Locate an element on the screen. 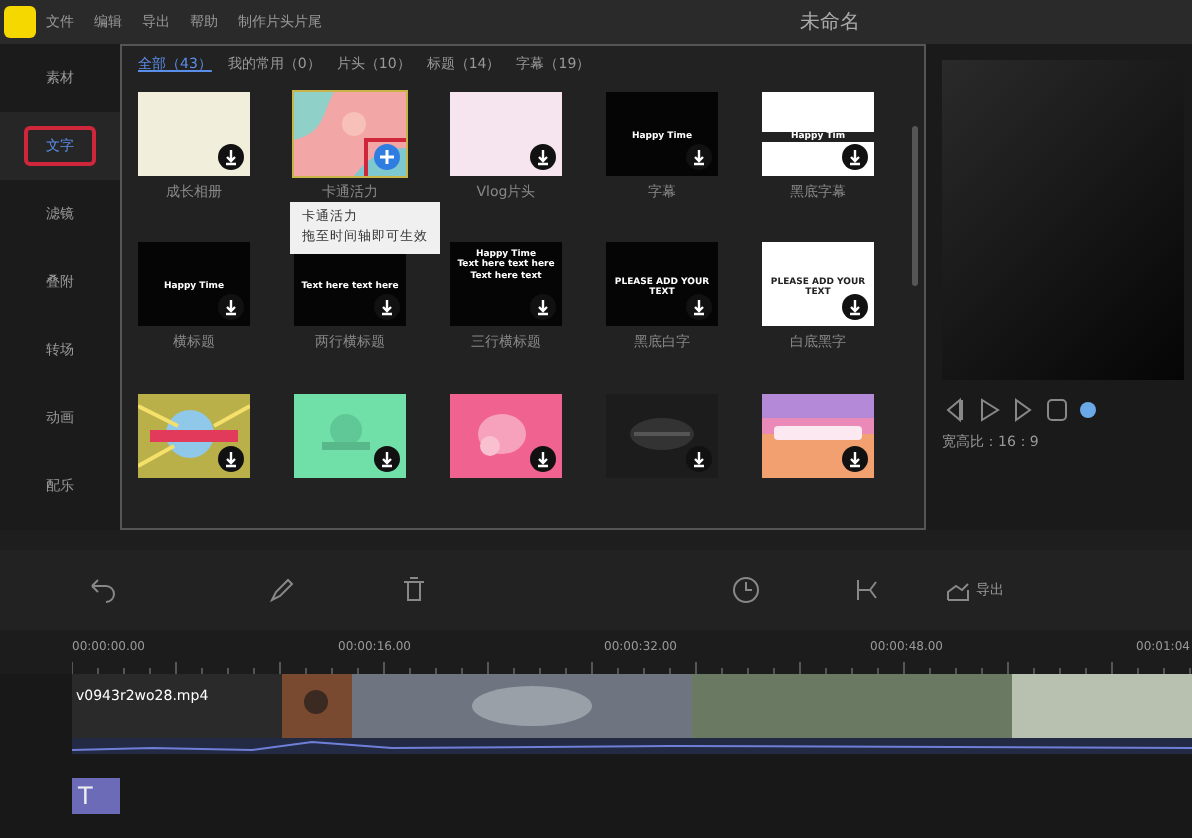 The height and width of the screenshot is (838, 1192). previous-icon is located at coordinates (955, 410).